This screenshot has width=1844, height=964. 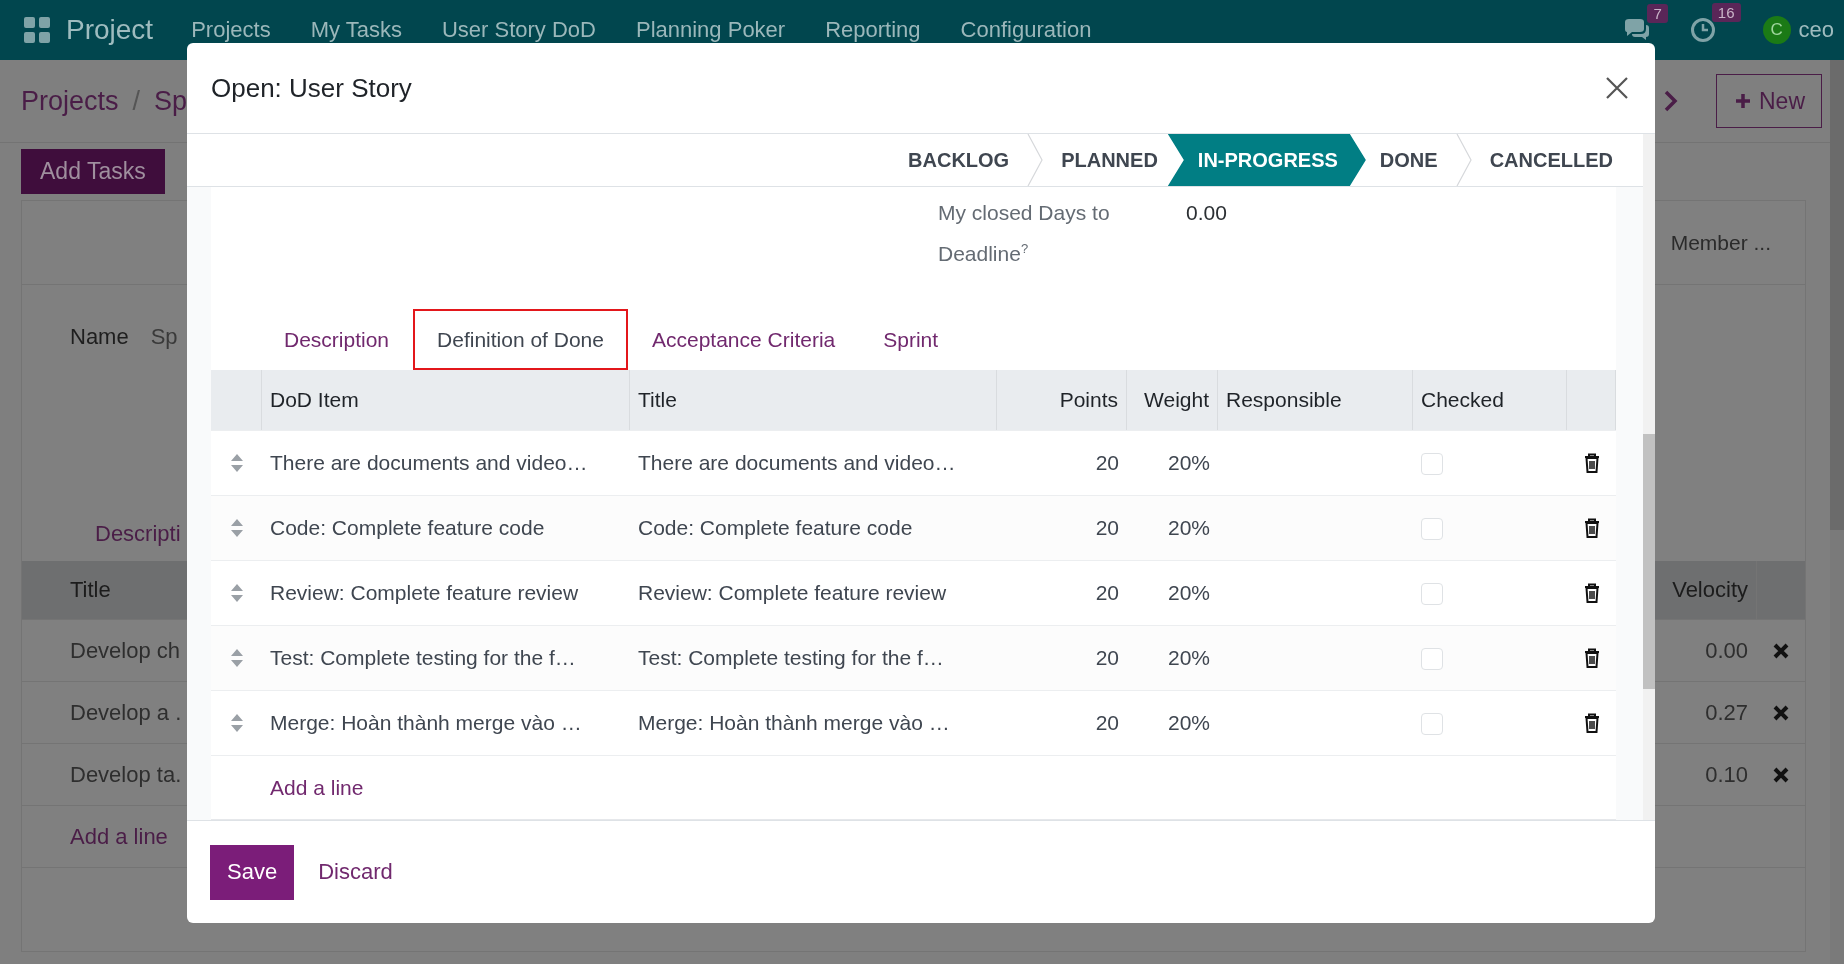 I want to click on column-header: Checked, so click(x=1490, y=400).